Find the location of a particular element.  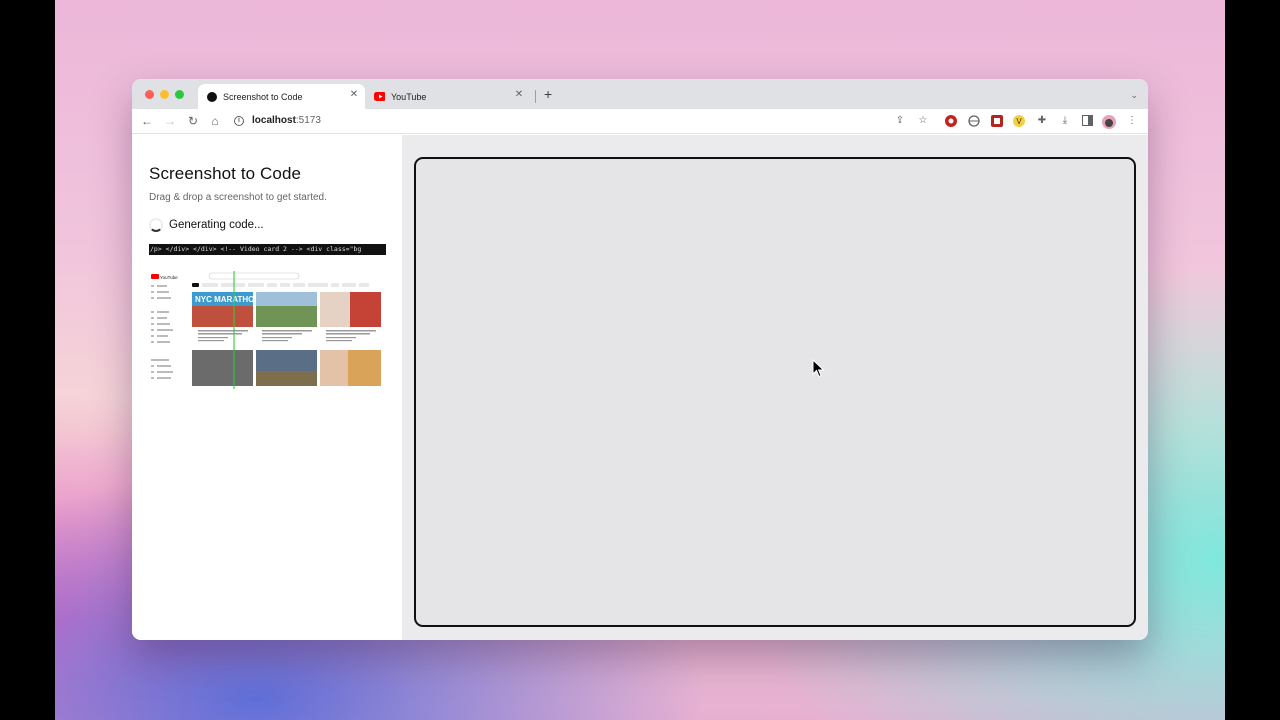

address-bar: i localhost:5173 is located at coordinates (277, 120).